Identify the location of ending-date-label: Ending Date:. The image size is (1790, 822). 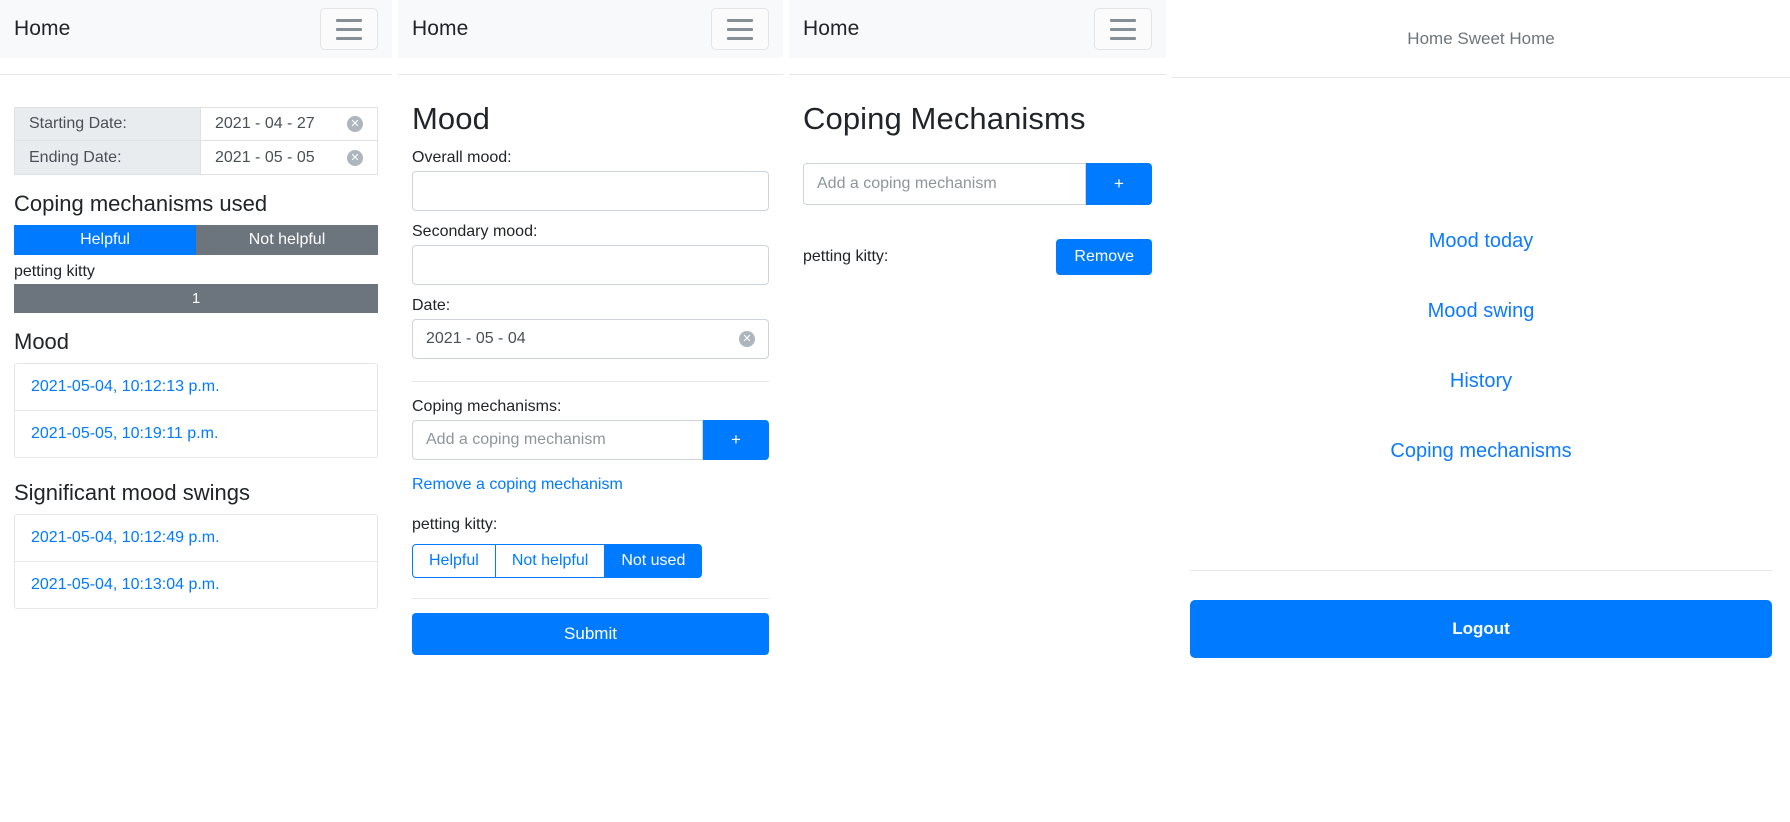
(107, 158).